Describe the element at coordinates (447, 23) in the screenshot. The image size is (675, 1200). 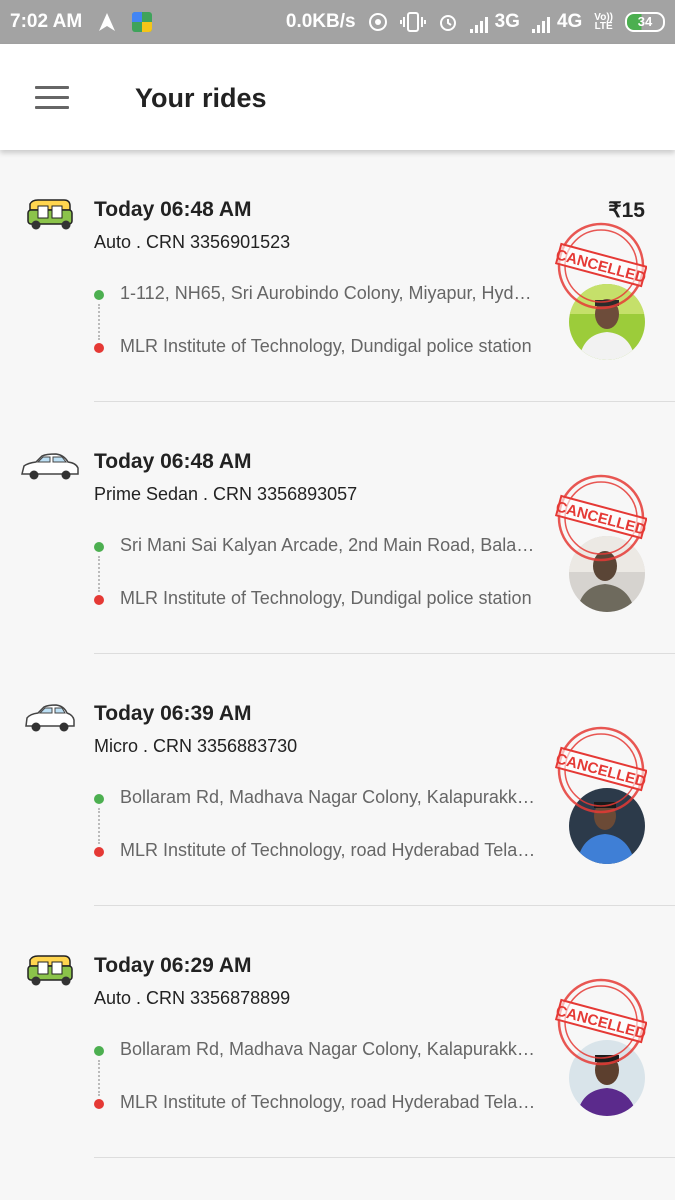
I see `alarm-icon` at that location.